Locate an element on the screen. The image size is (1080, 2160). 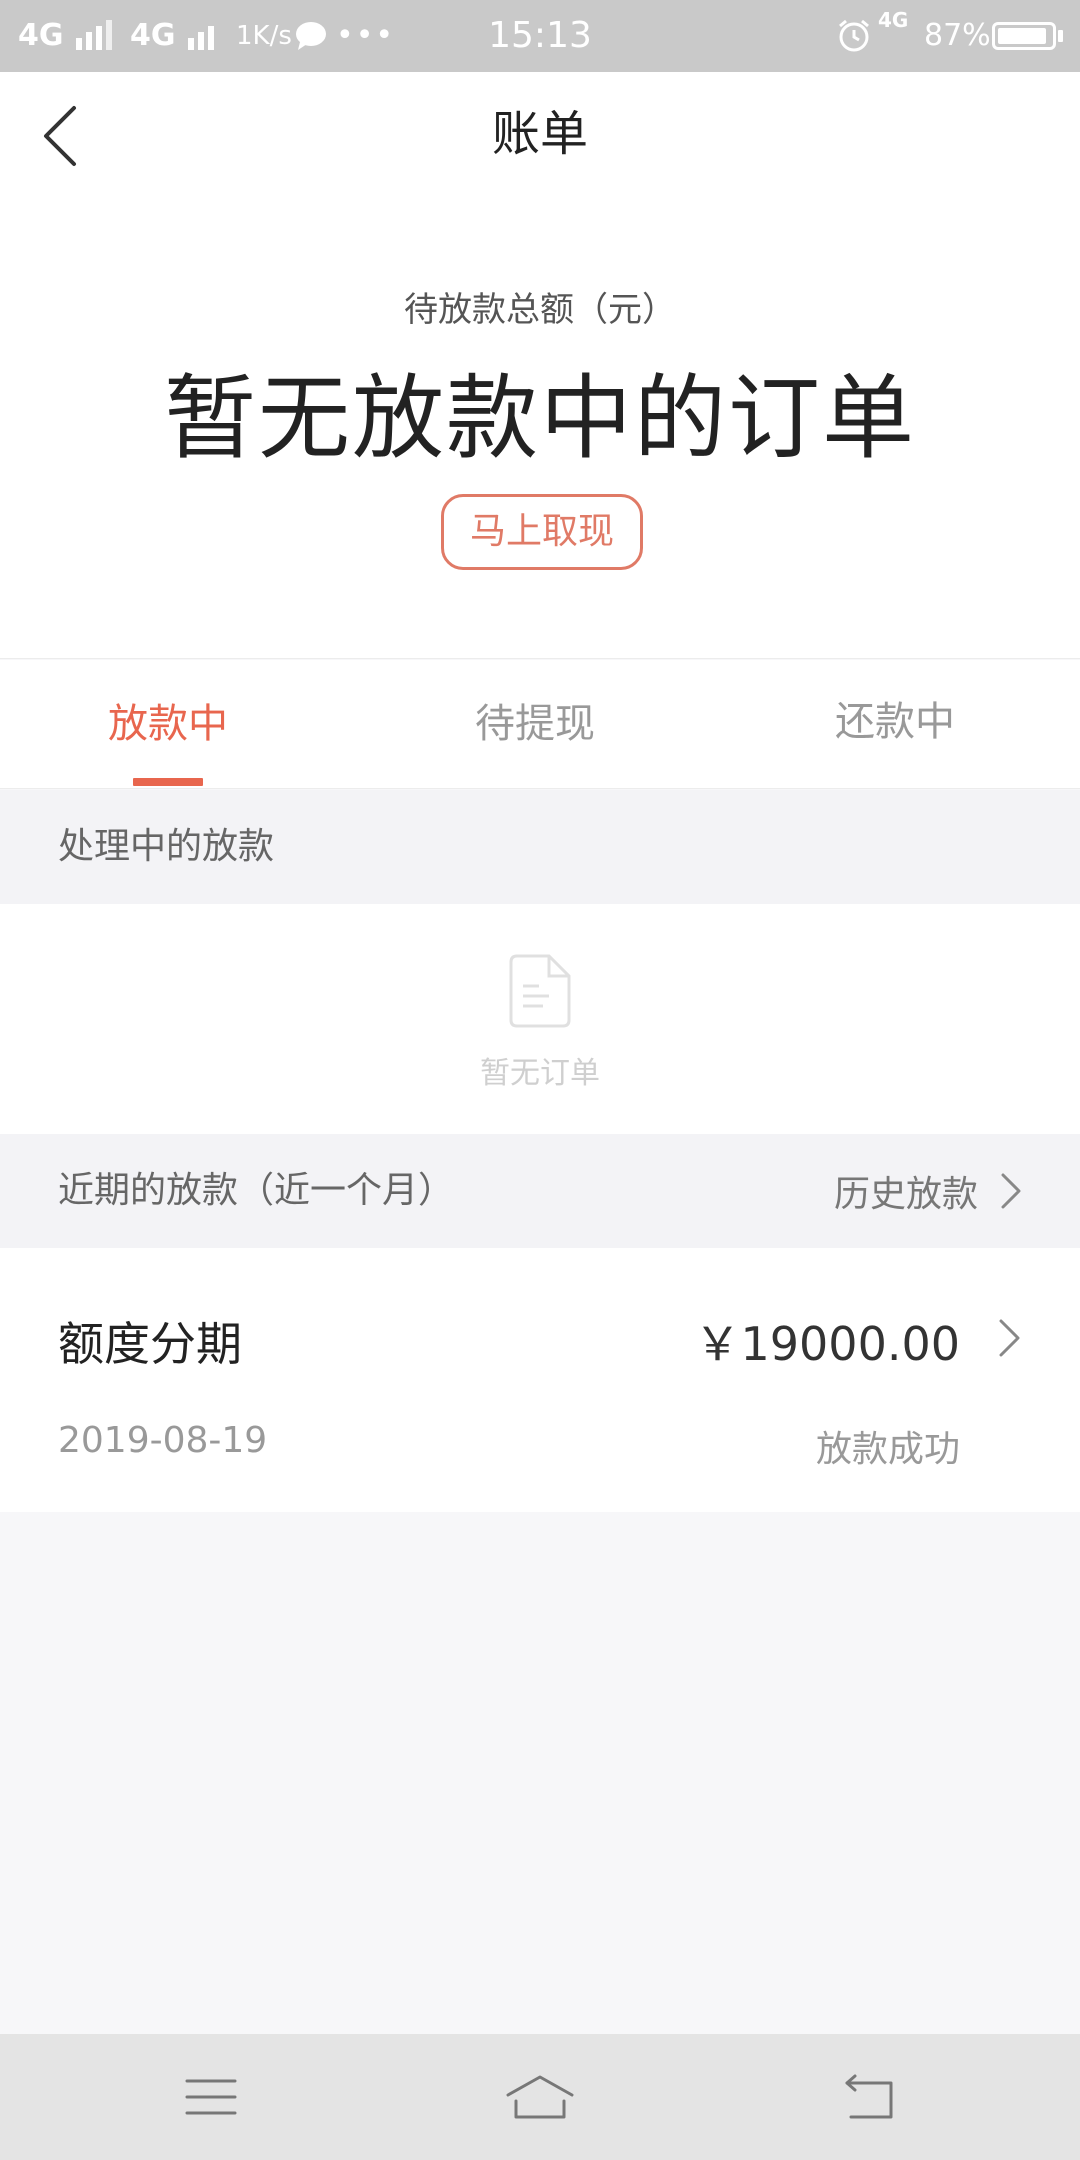
return-icon is located at coordinates (869, 2096).